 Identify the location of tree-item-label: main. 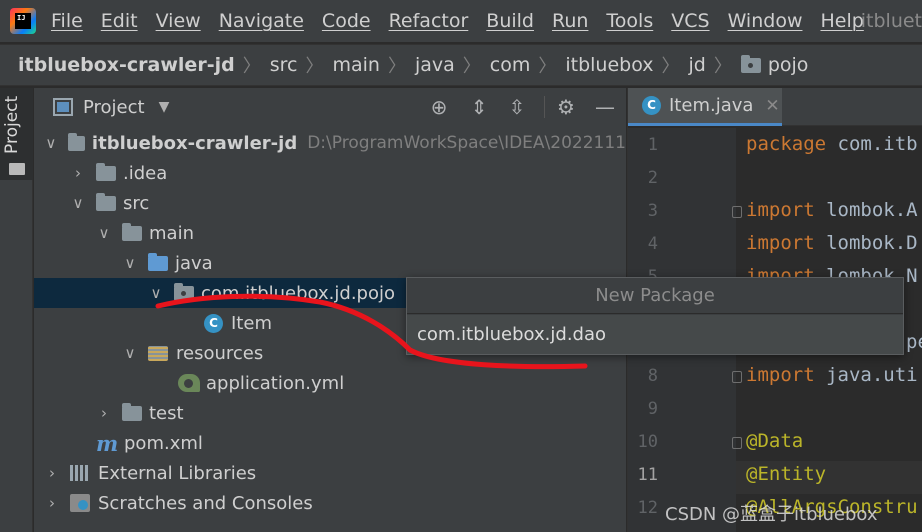
(171, 233).